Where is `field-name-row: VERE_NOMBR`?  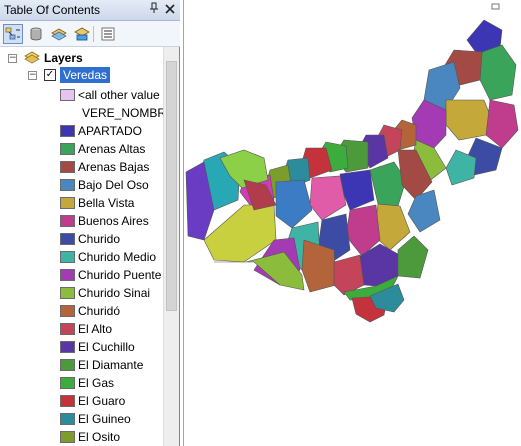 field-name-row: VERE_NOMBR is located at coordinates (81, 113).